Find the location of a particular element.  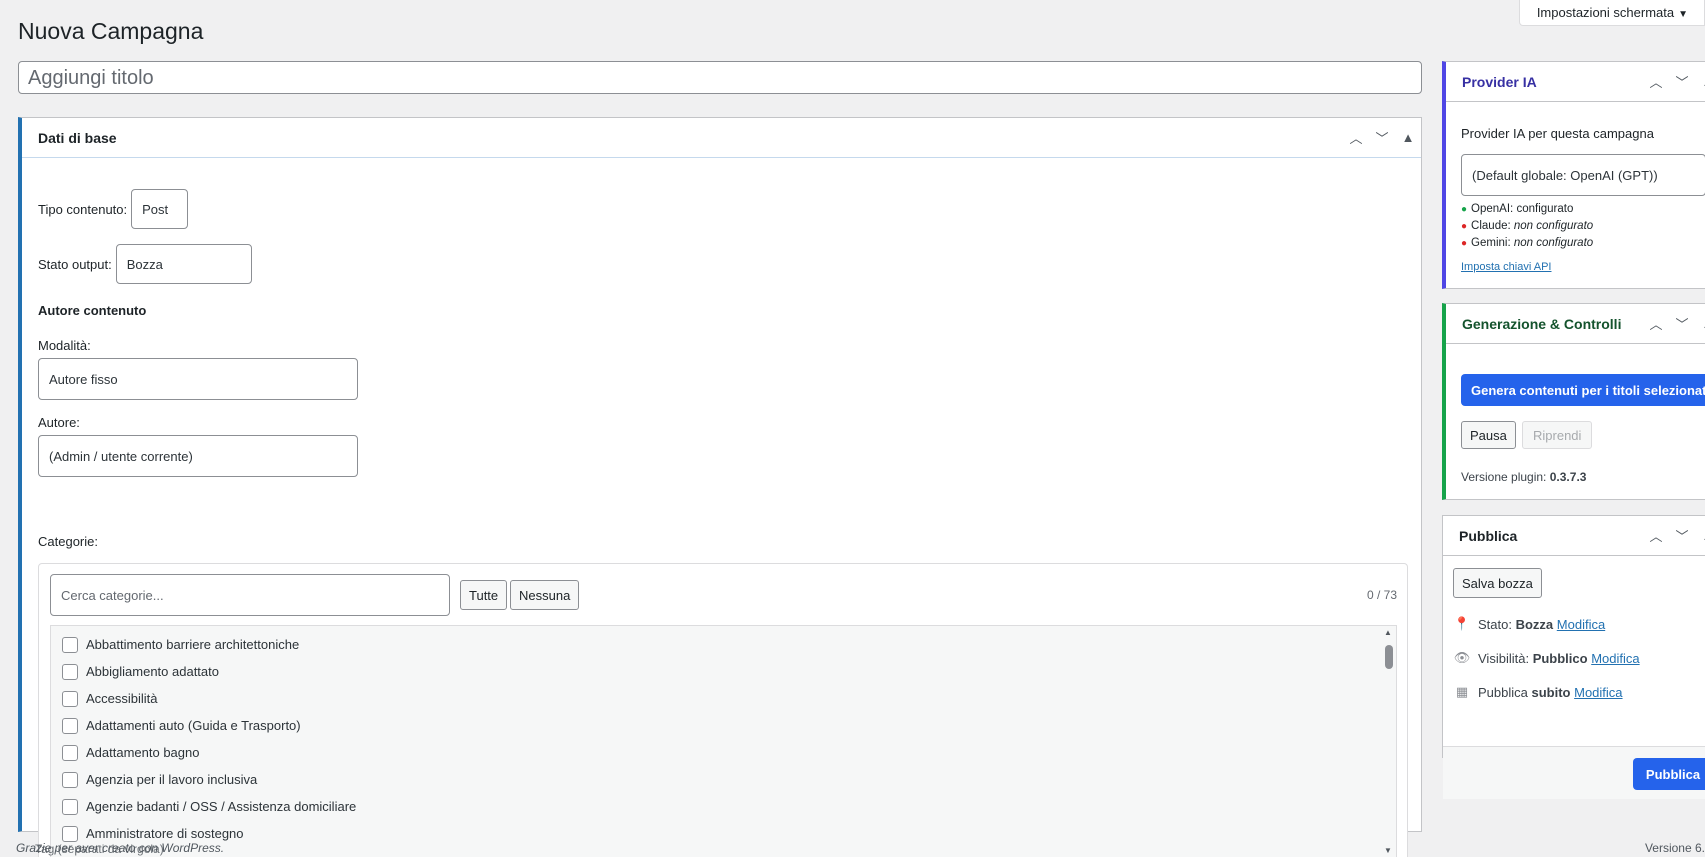

pause-button: Pausa is located at coordinates (1488, 435).